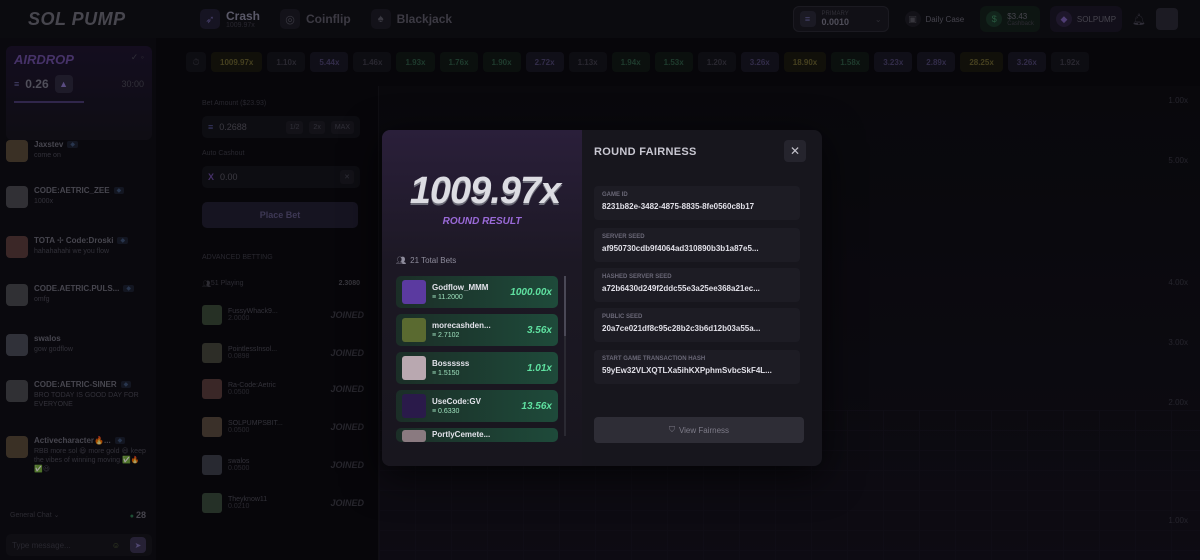  What do you see at coordinates (477, 368) in the screenshot?
I see `bet-card: Bossssss ≡ 1.5150 1.01x` at bounding box center [477, 368].